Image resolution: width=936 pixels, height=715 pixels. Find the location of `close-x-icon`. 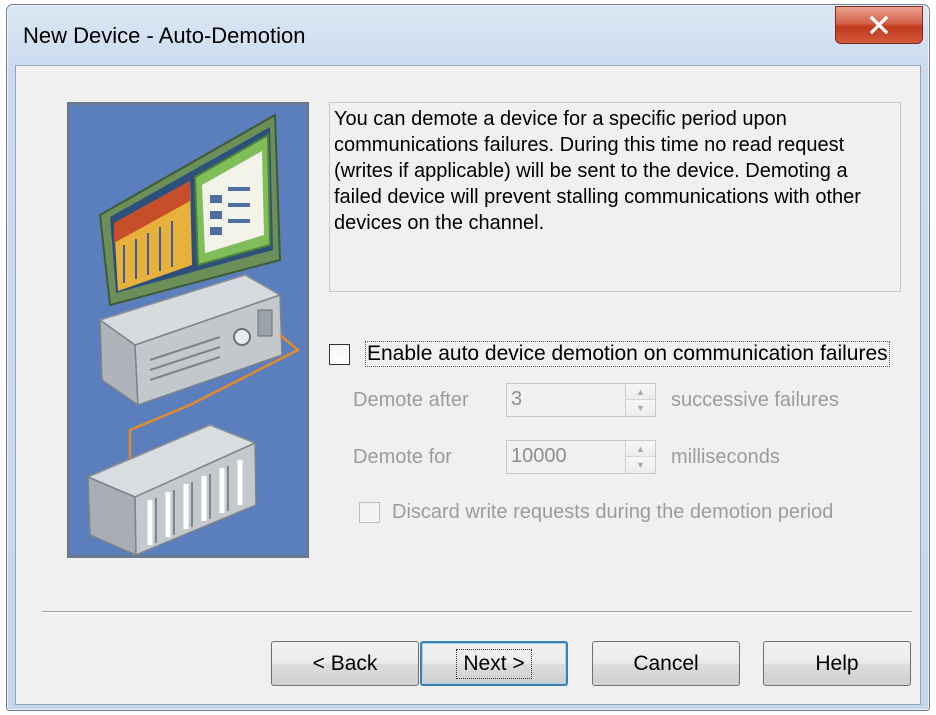

close-x-icon is located at coordinates (879, 25).